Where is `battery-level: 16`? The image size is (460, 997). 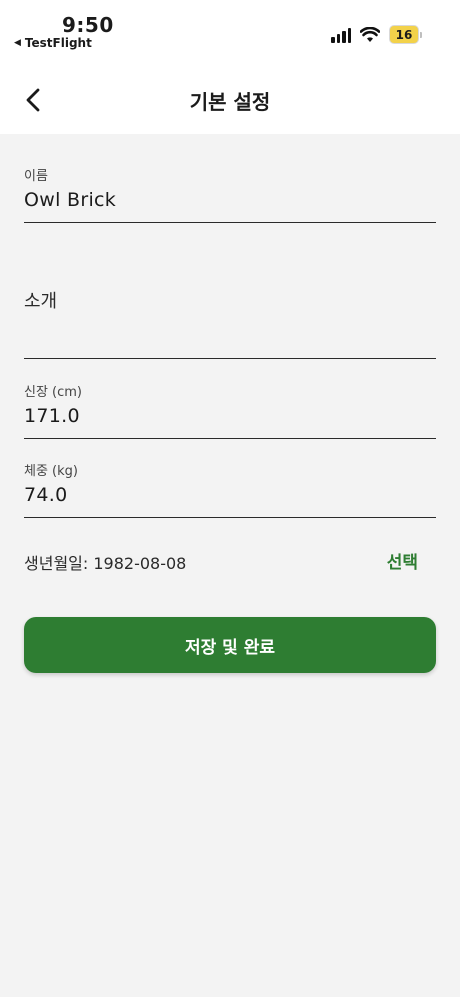
battery-level: 16 is located at coordinates (404, 34).